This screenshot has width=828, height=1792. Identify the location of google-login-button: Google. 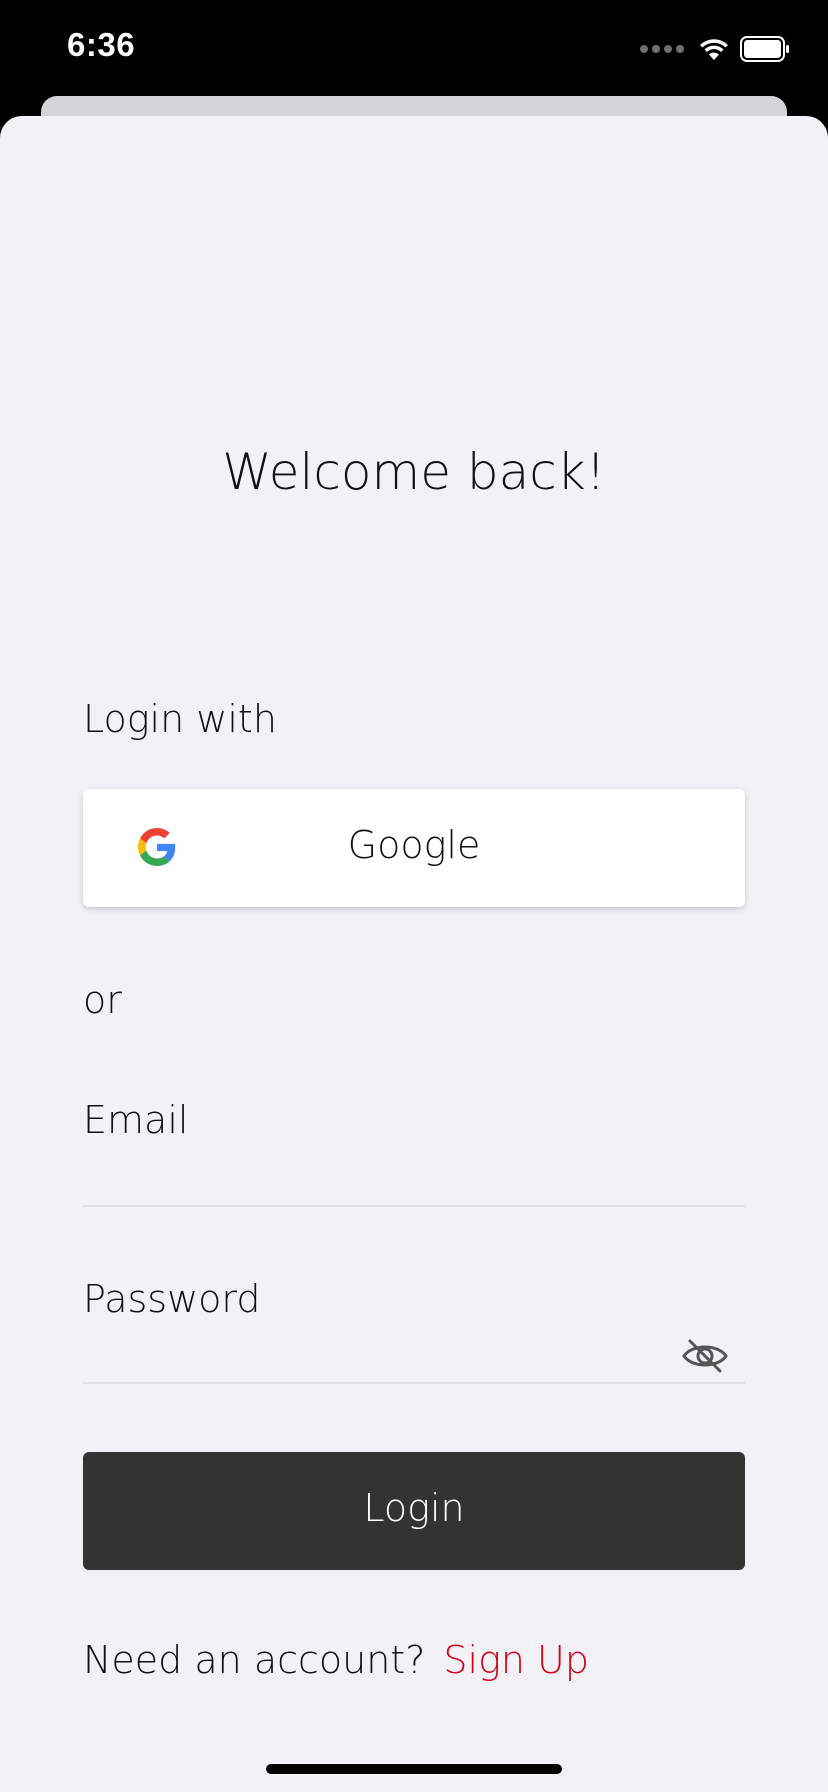
(414, 848).